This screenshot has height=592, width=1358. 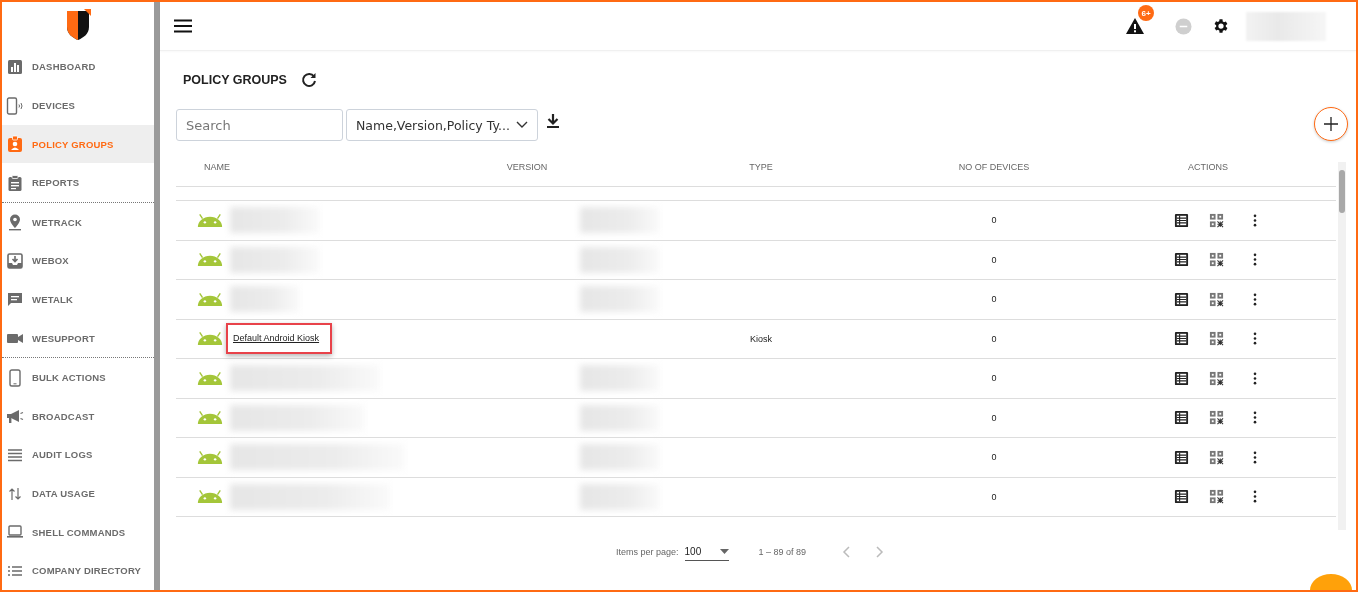 I want to click on caret-icon, so click(x=724, y=551).